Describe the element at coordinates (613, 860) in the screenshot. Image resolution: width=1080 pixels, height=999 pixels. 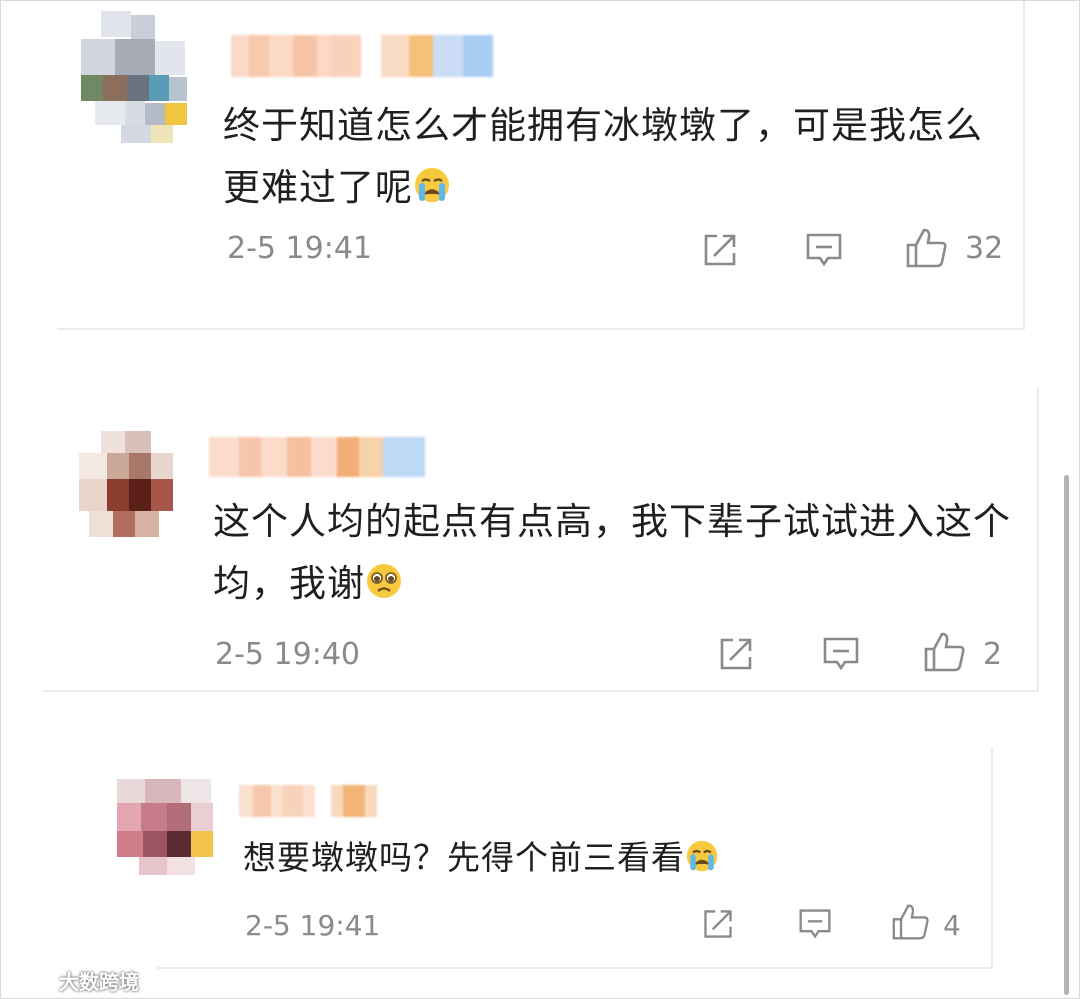
I see `comment-text: 想要墩墩吗？先得个前三看看` at that location.